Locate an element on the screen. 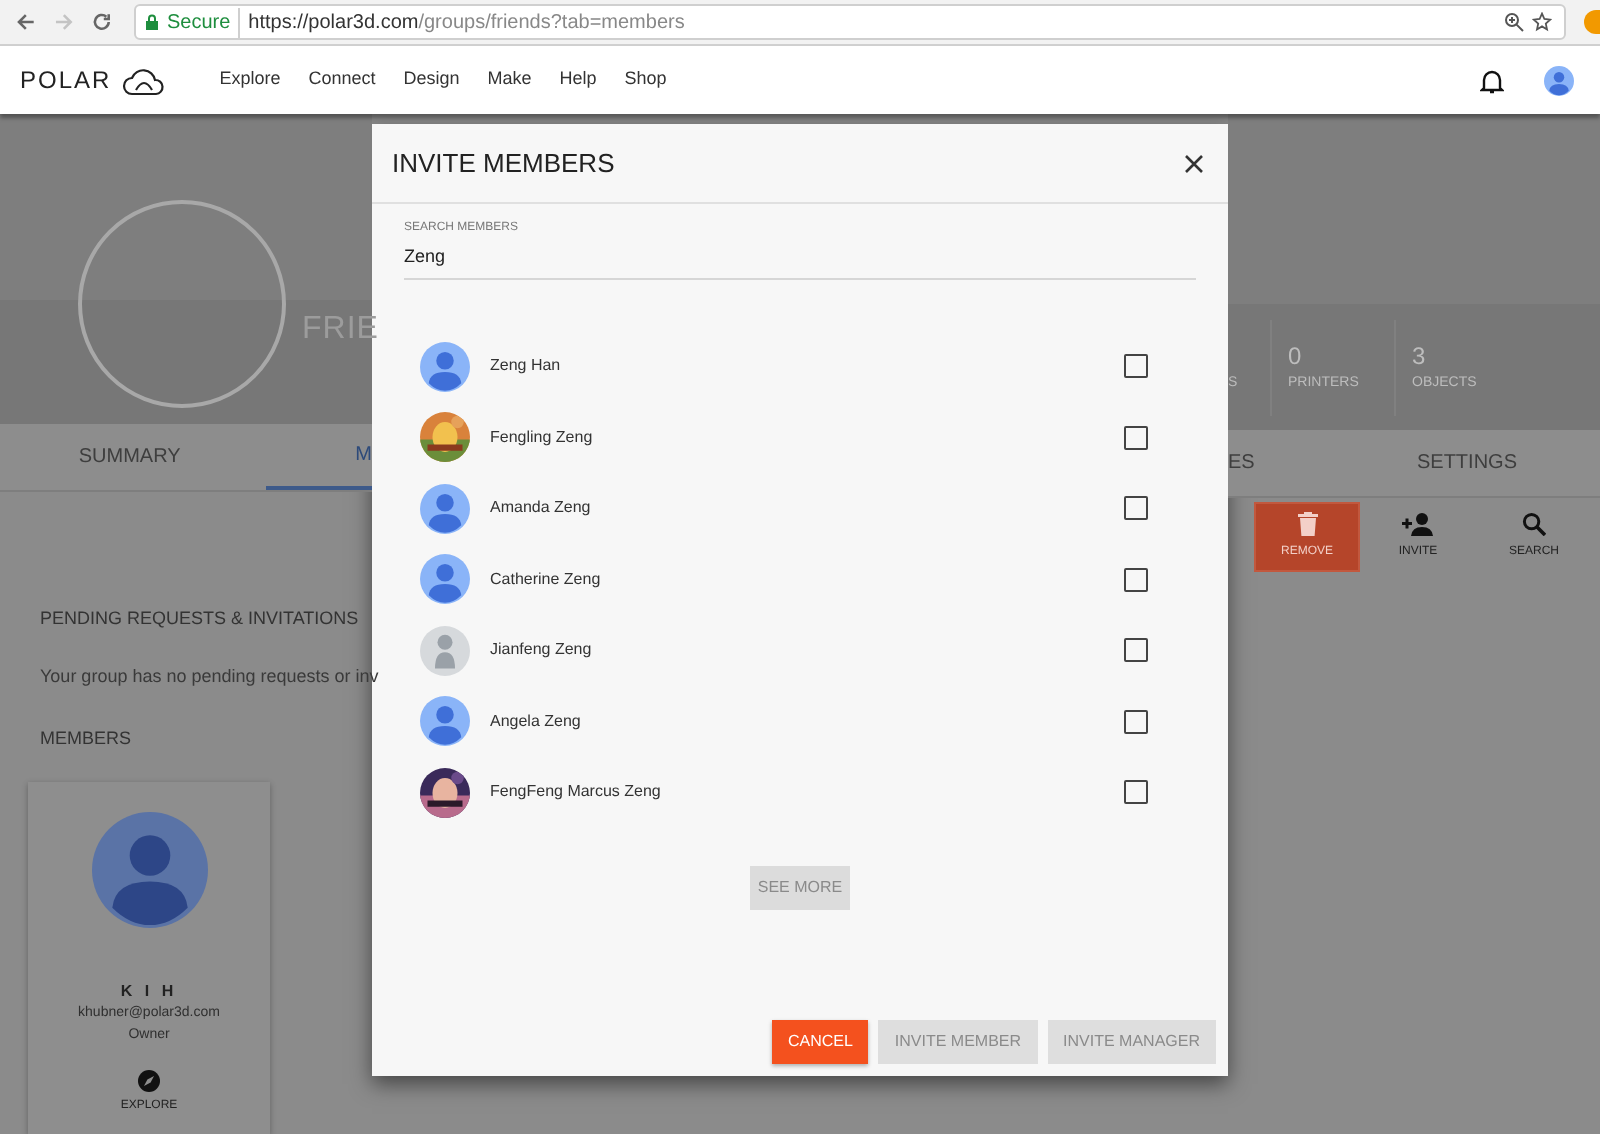  member-result-name: Zeng Han is located at coordinates (526, 366).